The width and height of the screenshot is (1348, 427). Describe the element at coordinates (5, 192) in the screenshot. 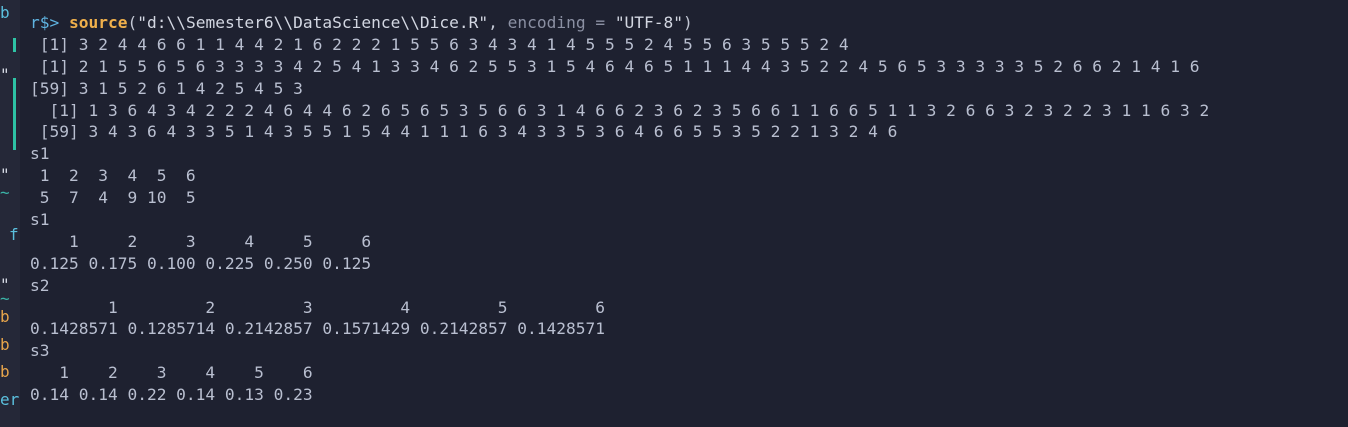

I see `gutter-glyph-wave: ~` at that location.